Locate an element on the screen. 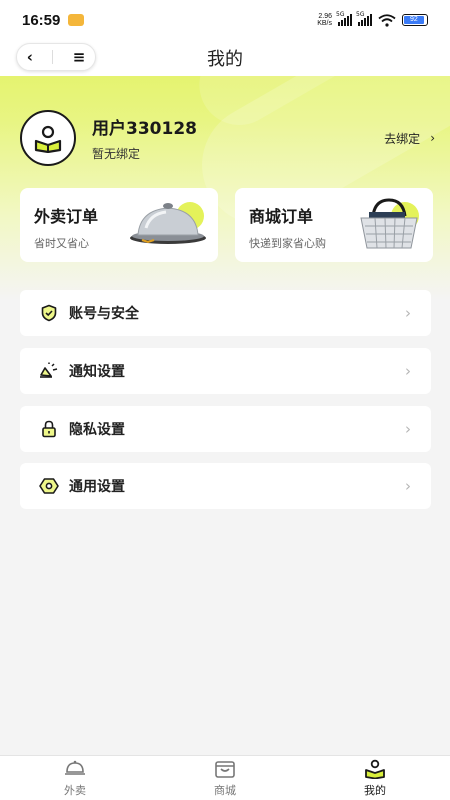  profile-text: 用户330128 暂无绑定 is located at coordinates (144, 138).